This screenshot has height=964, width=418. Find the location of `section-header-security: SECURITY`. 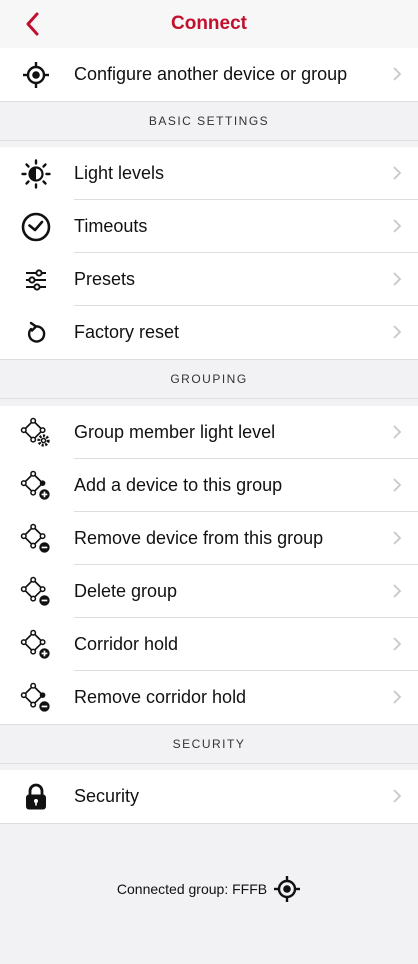

section-header-security: SECURITY is located at coordinates (209, 744).